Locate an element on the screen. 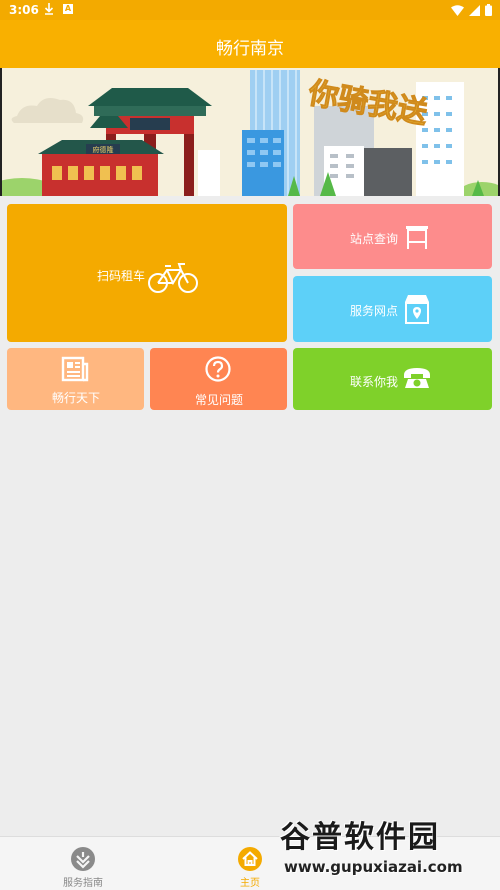  service-outlet-label: 服务网点 is located at coordinates (374, 311).